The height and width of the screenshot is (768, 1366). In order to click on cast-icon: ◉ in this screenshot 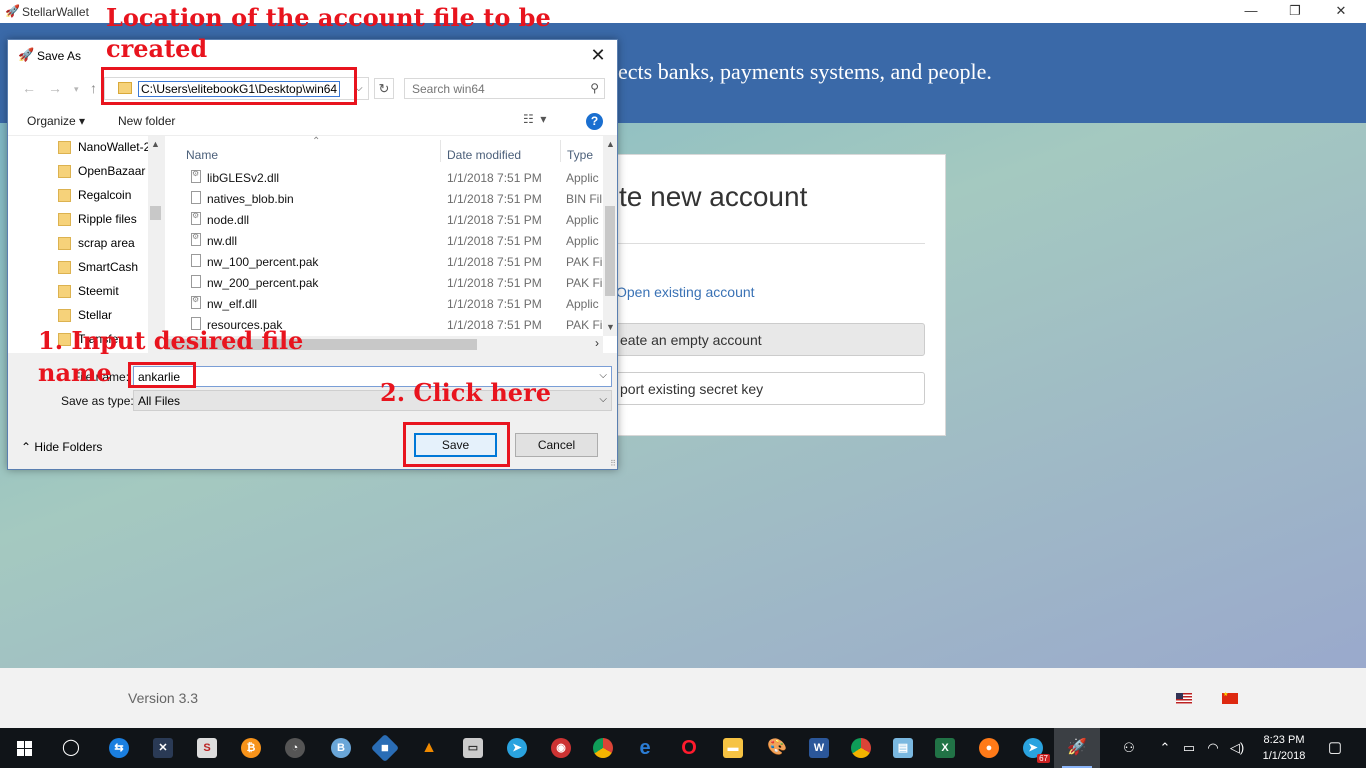, I will do `click(561, 748)`.